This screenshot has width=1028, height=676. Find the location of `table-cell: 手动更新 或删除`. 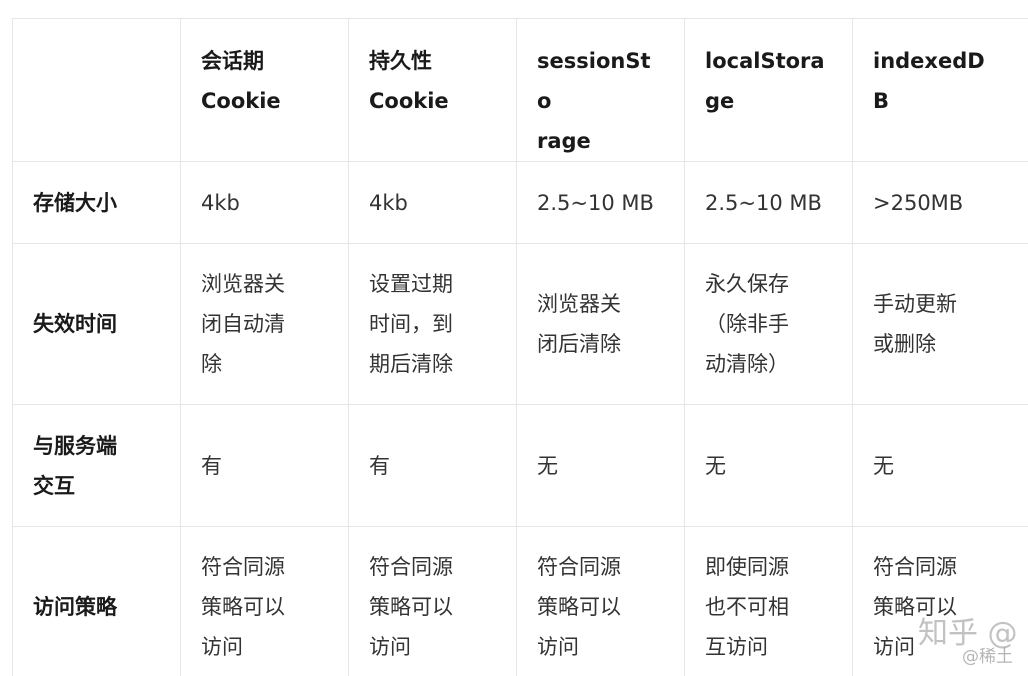

table-cell: 手动更新 或删除 is located at coordinates (940, 324).